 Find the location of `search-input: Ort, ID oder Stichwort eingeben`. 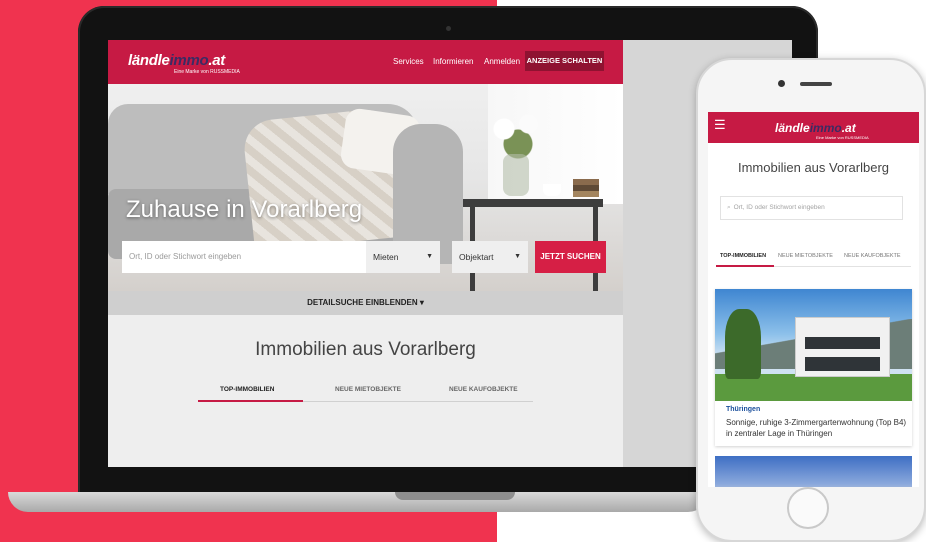

search-input: Ort, ID oder Stichwort eingeben is located at coordinates (244, 257).